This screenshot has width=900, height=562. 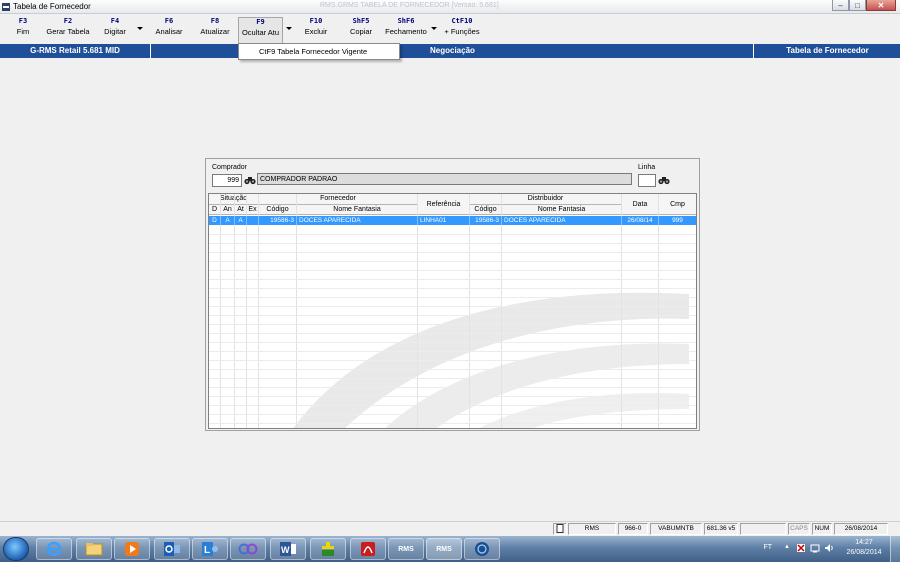 What do you see at coordinates (169, 21) in the screenshot?
I see `fkey-code: F6` at bounding box center [169, 21].